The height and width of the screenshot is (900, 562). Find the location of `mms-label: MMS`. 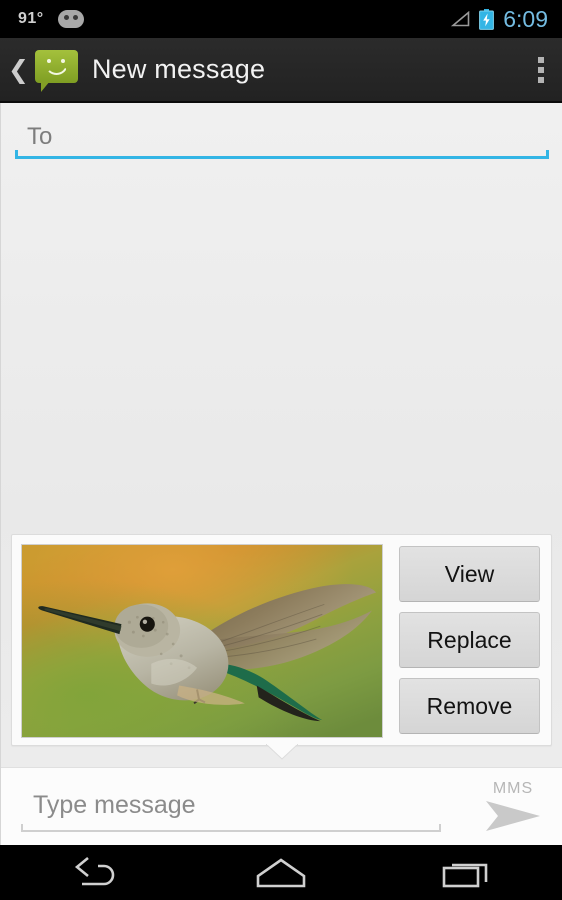

mms-label: MMS is located at coordinates (513, 788).